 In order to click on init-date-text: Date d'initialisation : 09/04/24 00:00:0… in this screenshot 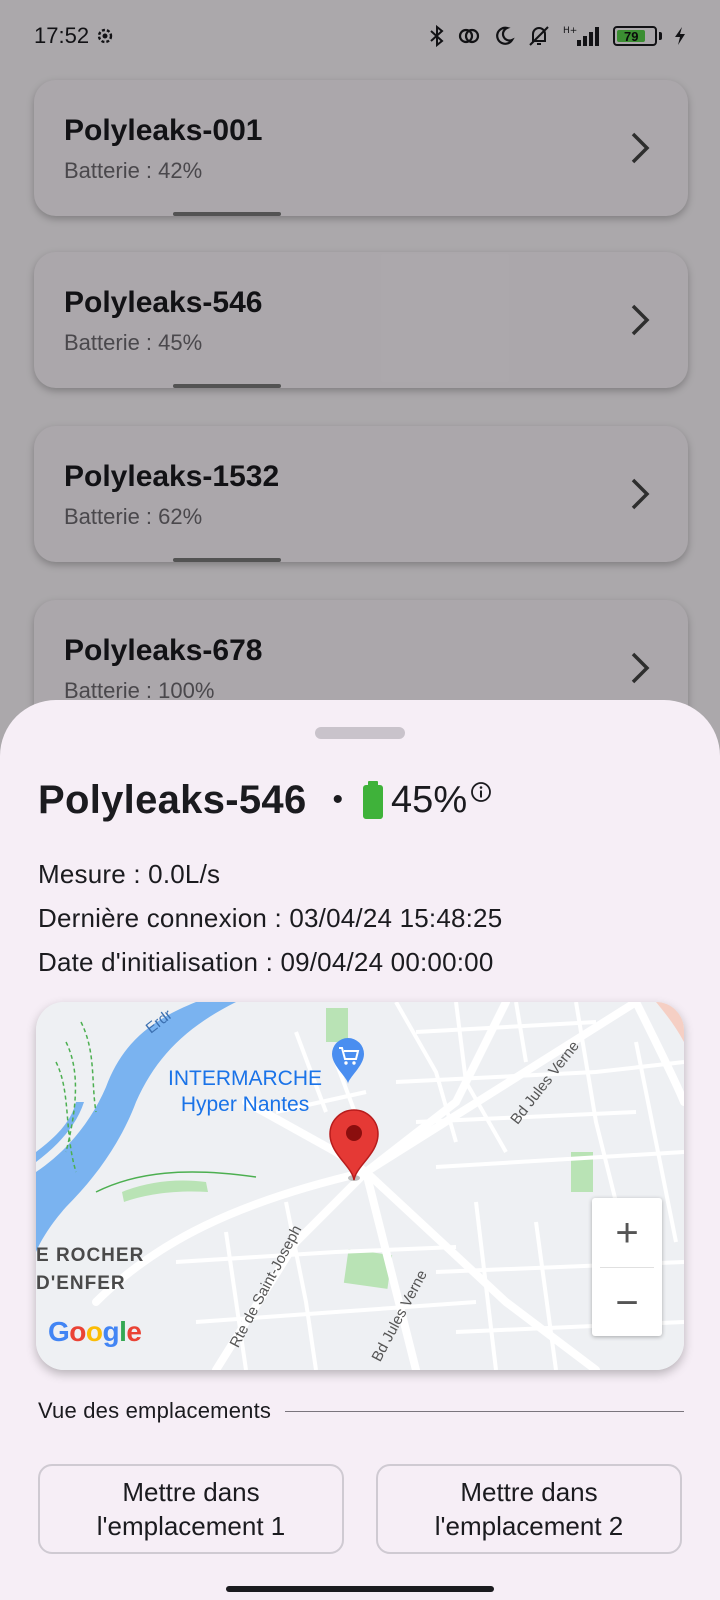, I will do `click(266, 962)`.